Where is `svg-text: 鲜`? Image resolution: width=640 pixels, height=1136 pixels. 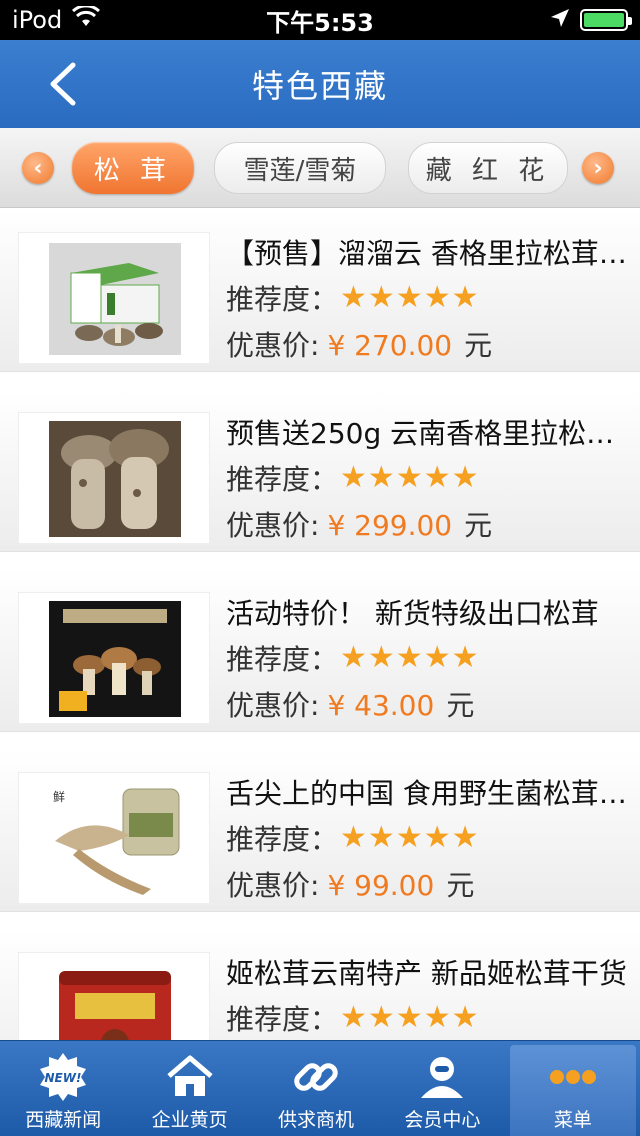
svg-text: 鲜 is located at coordinates (59, 797).